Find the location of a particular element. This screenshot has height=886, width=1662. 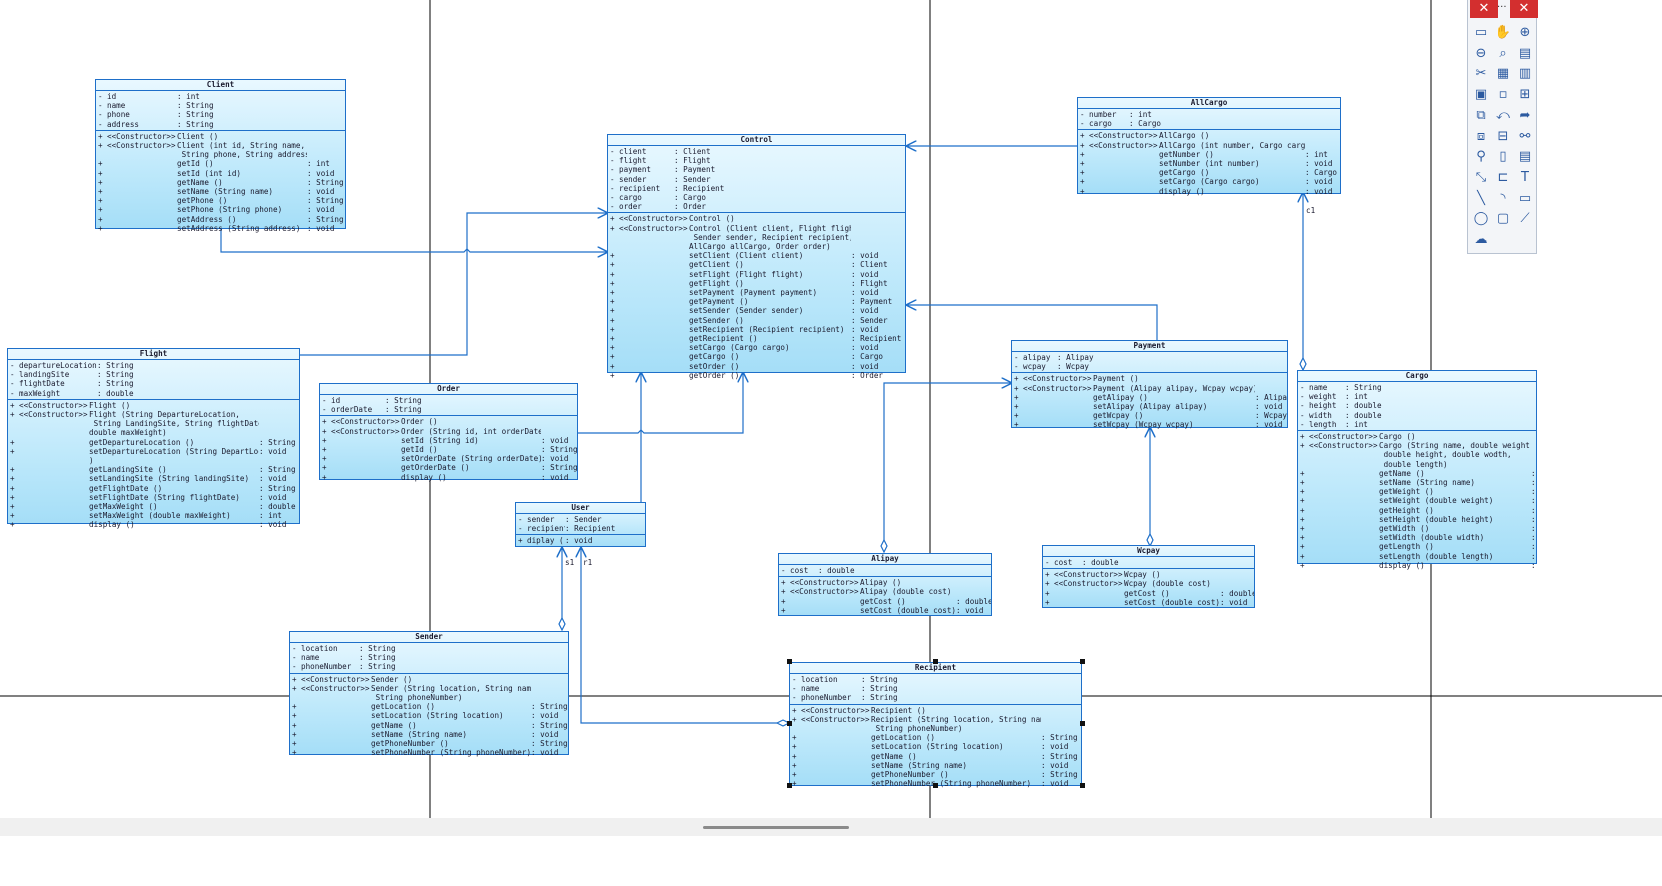

assoc-alipay-payment is located at coordinates (947, 461).